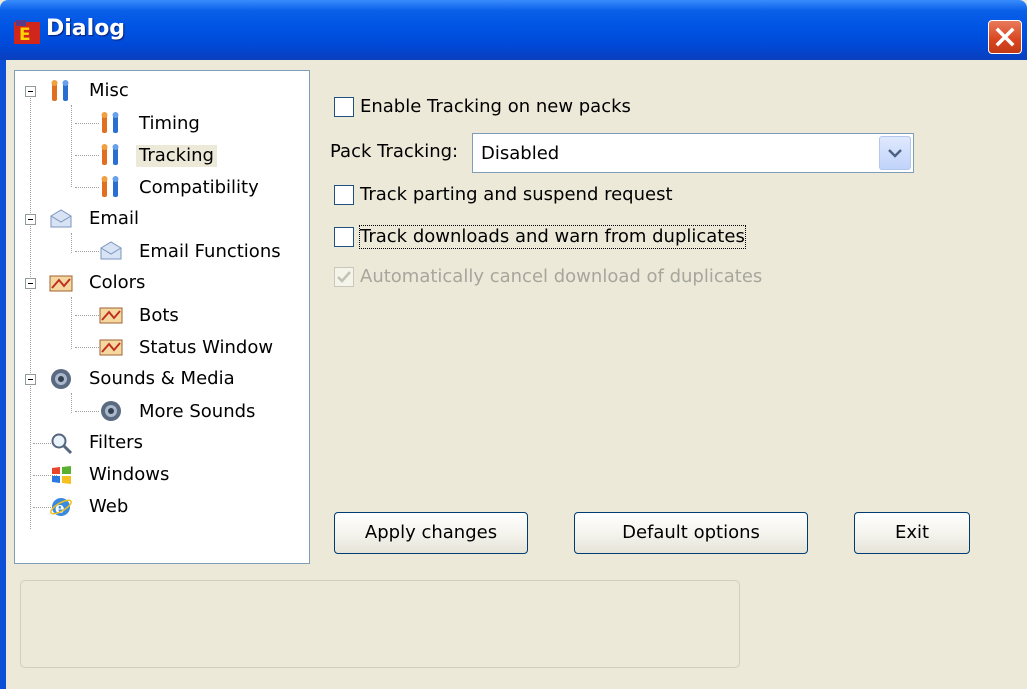  I want to click on tree-item-label: Colors, so click(117, 282).